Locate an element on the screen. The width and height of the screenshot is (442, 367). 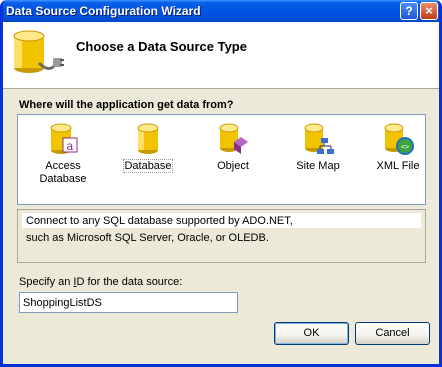
title-bar: Data Source Configuration Wizard ? × is located at coordinates (221, 11).